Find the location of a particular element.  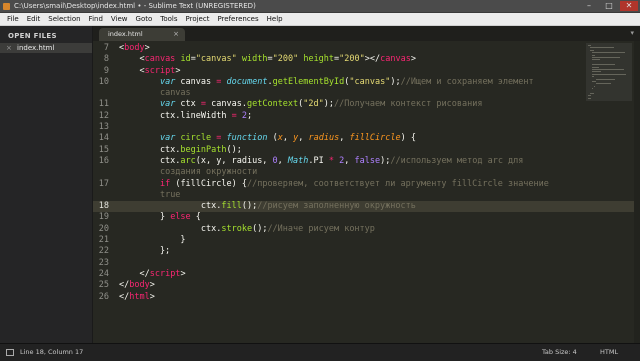

line-number: 11 is located at coordinates (101, 104).